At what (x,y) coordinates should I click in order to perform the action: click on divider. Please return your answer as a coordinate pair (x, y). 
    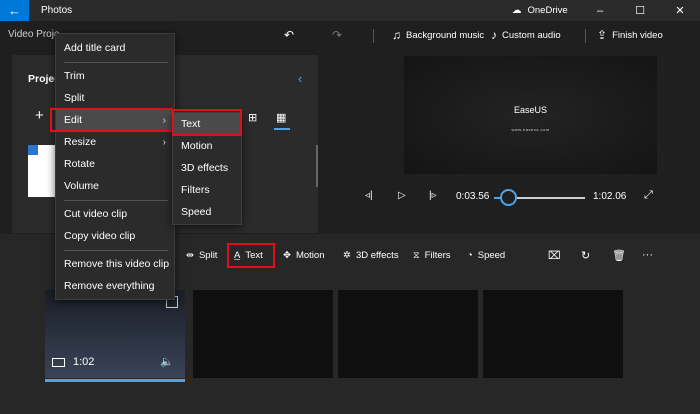
    Looking at the image, I should click on (585, 36).